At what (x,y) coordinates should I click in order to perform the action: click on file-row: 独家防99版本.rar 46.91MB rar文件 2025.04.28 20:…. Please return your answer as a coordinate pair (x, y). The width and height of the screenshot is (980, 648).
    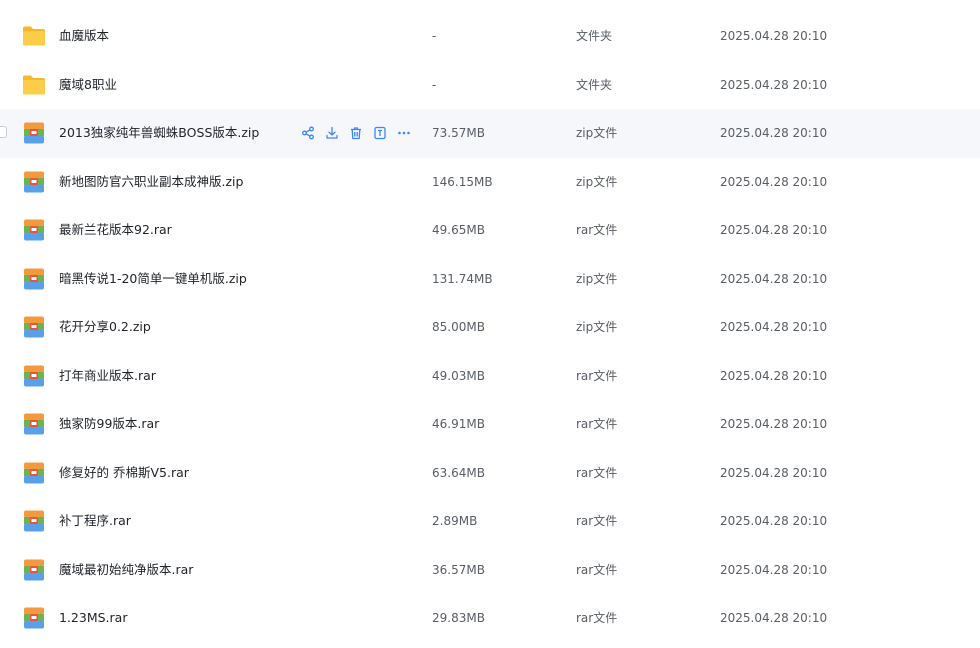
    Looking at the image, I should click on (490, 424).